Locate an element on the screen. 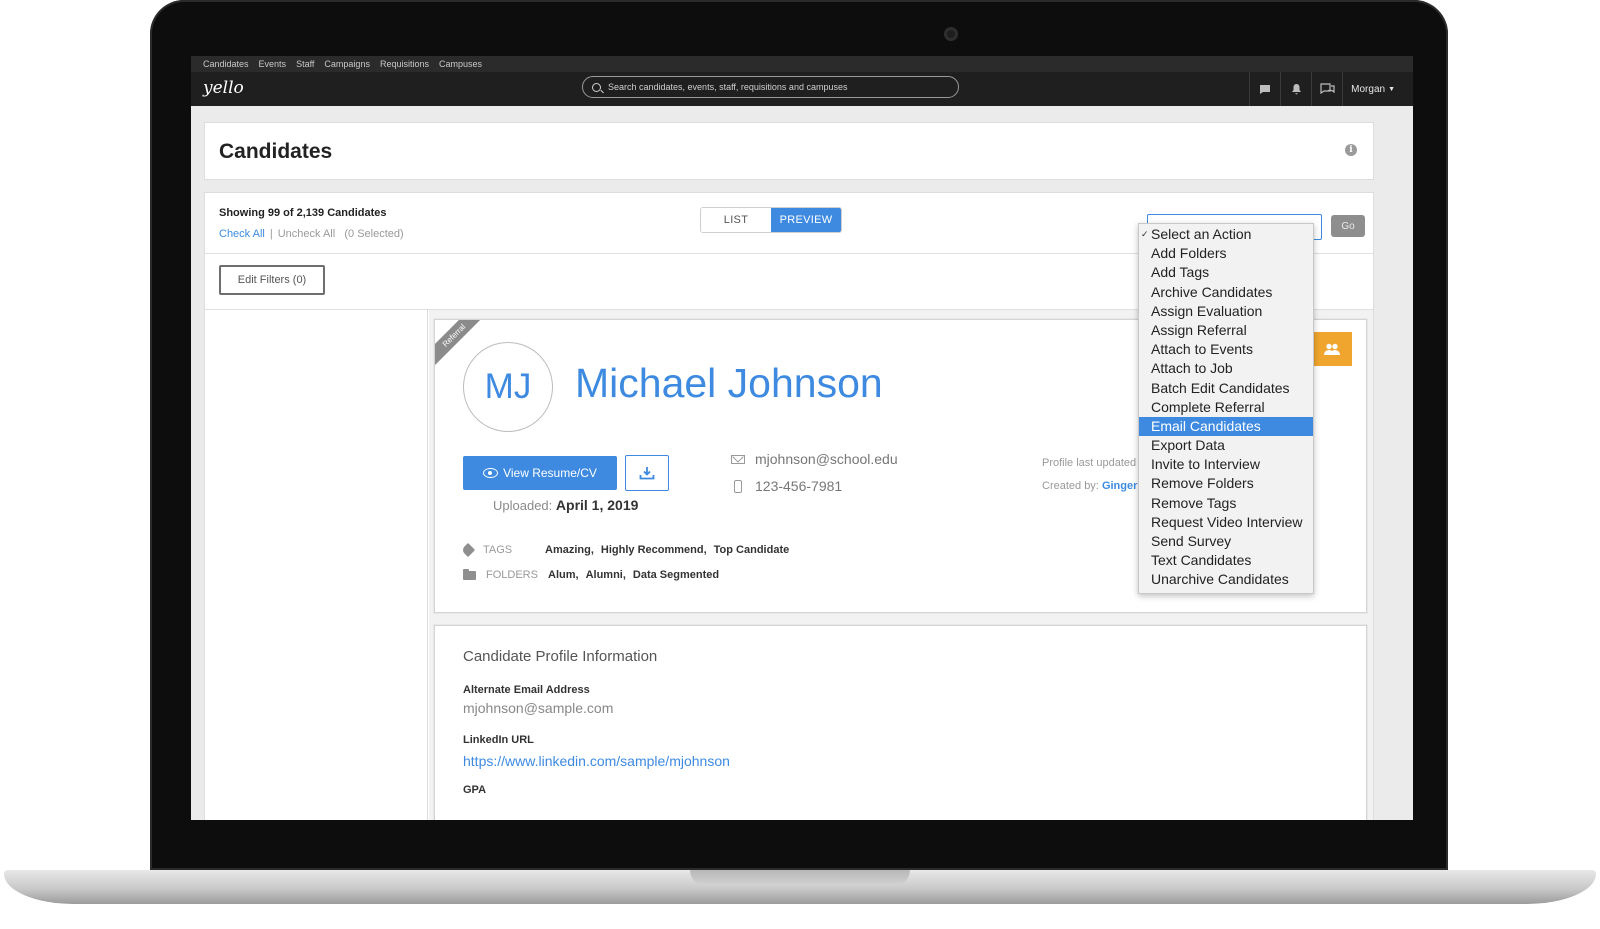  candidate-name: Michael Johnson is located at coordinates (729, 383).